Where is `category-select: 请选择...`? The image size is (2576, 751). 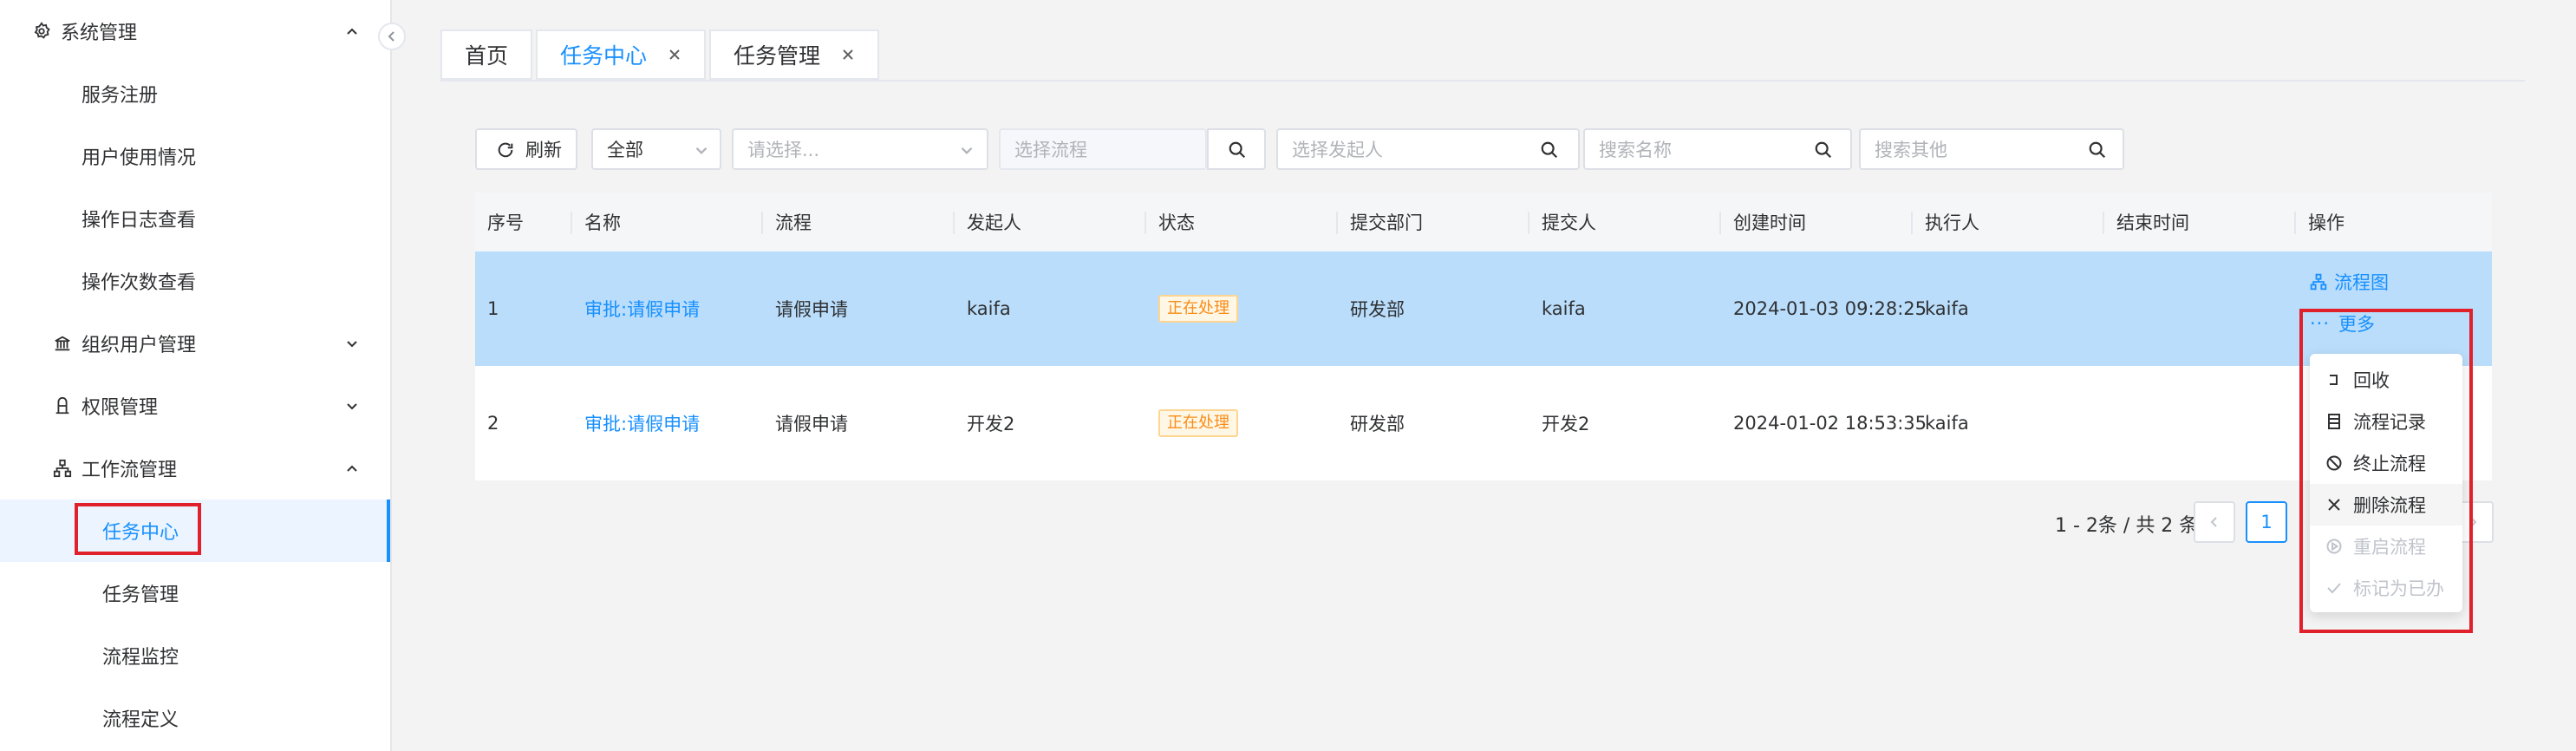 category-select: 请选择... is located at coordinates (860, 149).